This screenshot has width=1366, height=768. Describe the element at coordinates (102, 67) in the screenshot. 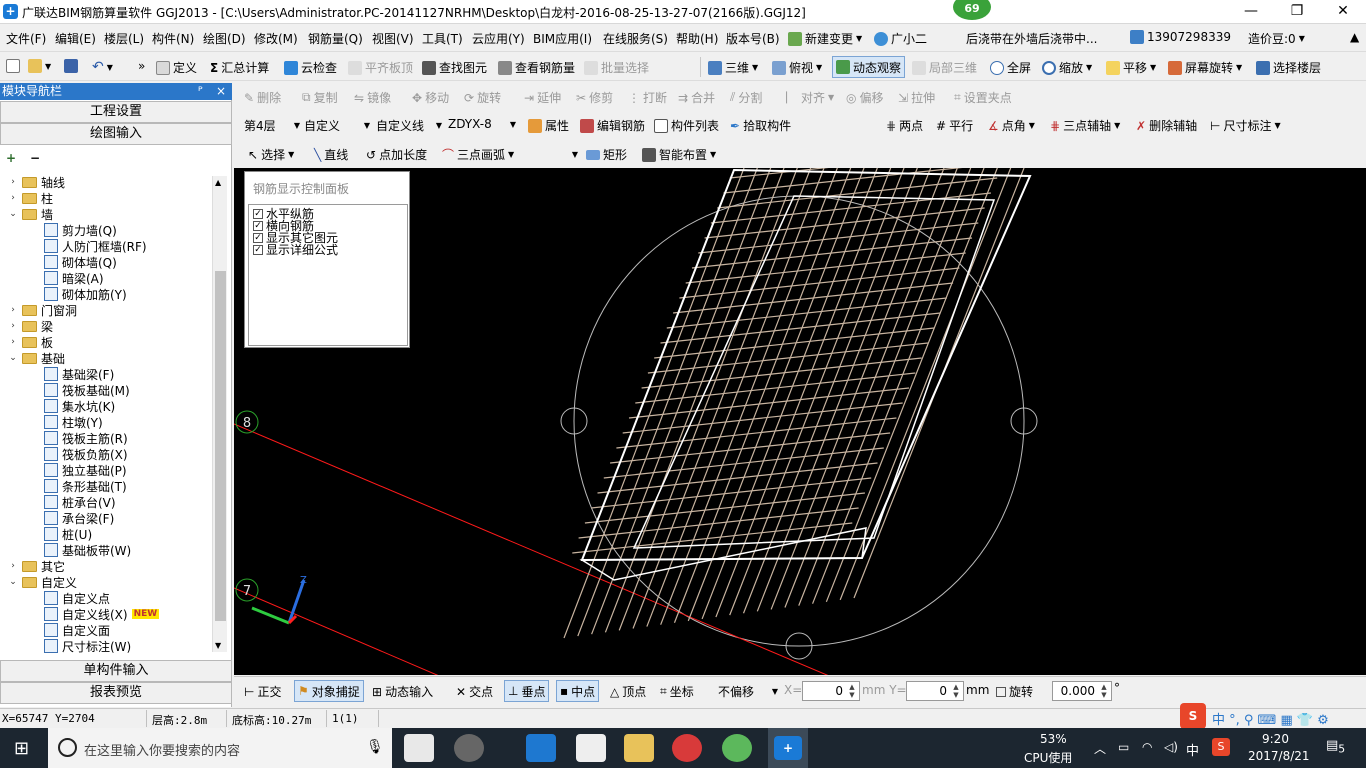

I see `undo-icon: ↶ ▼` at that location.